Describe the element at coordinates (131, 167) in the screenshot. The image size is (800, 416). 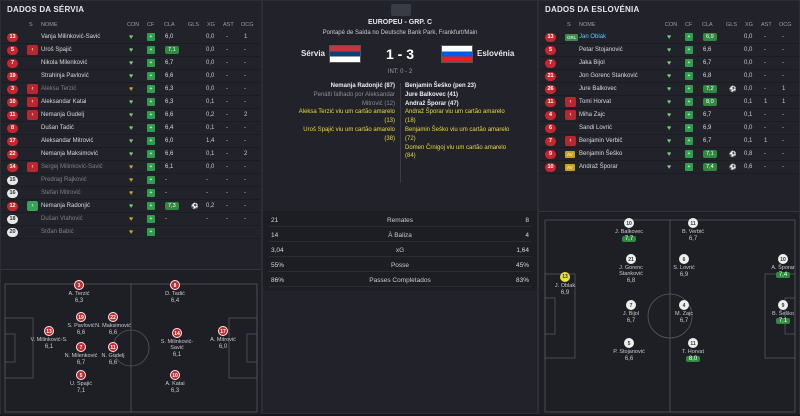
I see `table-row: 14 ‹ Sergej Milinković-Savić ♥ +6,1 0,0 - -` at that location.